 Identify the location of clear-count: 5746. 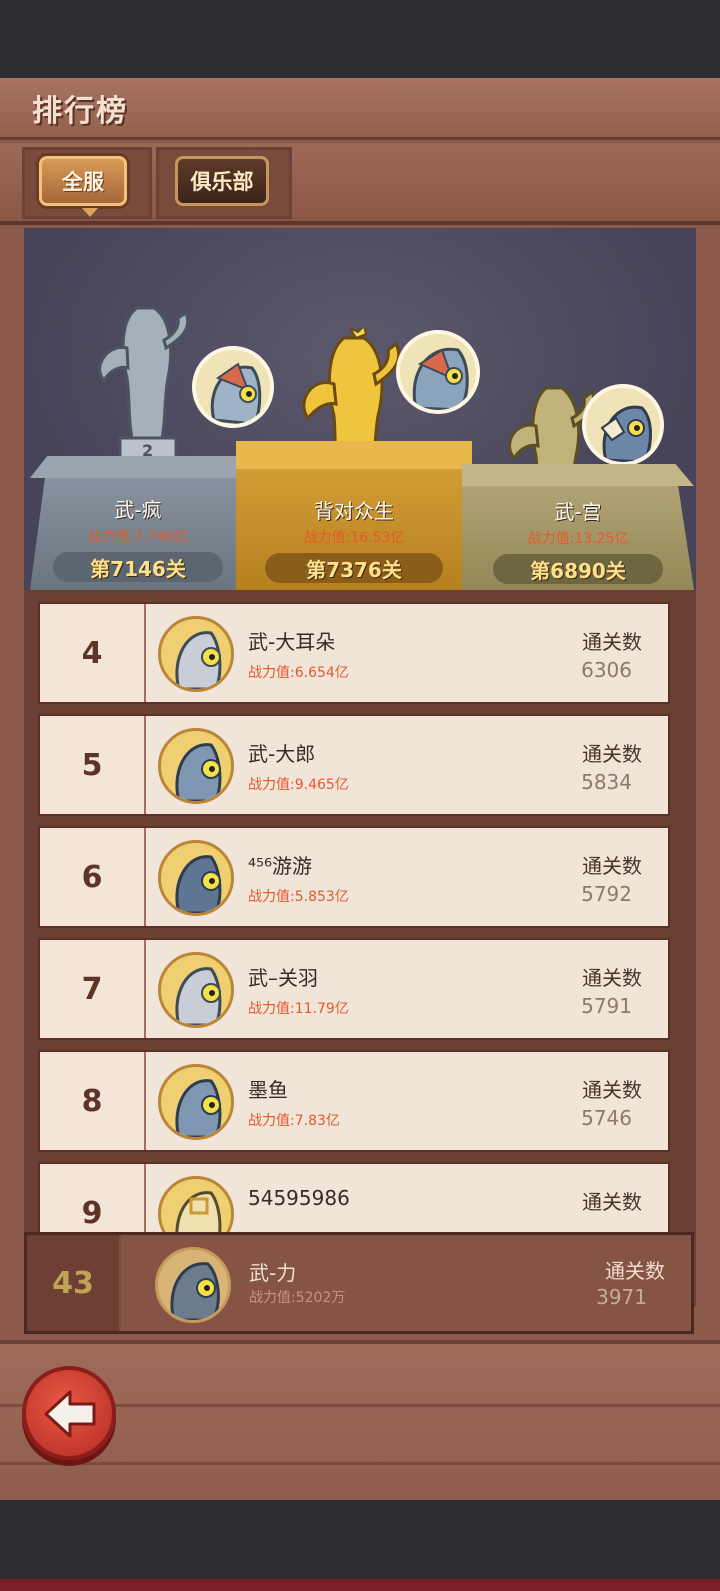
(606, 1118).